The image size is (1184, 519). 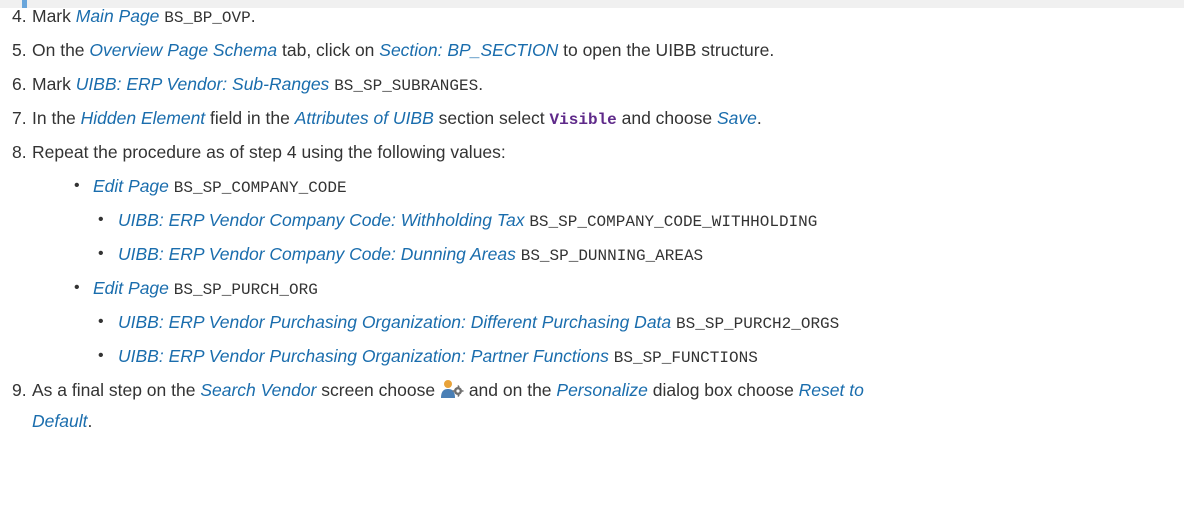 What do you see at coordinates (758, 324) in the screenshot?
I see `technical-id: BS_SP_PURCH2_ORGS` at bounding box center [758, 324].